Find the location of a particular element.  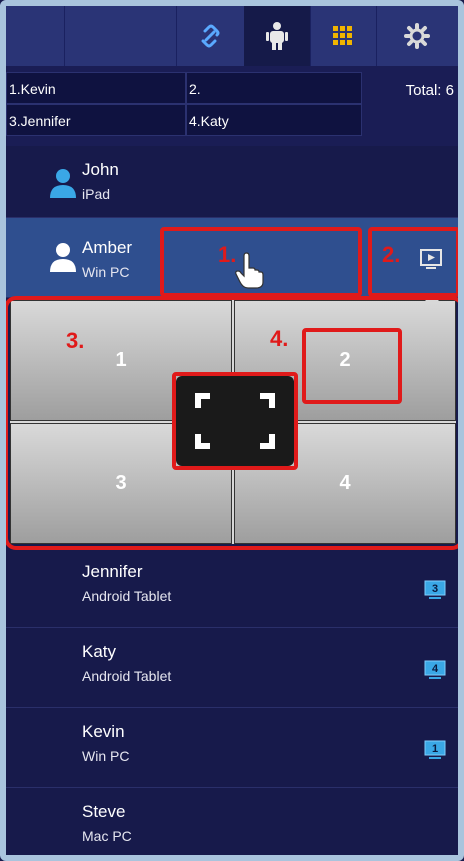

user-name: Jennifer is located at coordinates (112, 571).